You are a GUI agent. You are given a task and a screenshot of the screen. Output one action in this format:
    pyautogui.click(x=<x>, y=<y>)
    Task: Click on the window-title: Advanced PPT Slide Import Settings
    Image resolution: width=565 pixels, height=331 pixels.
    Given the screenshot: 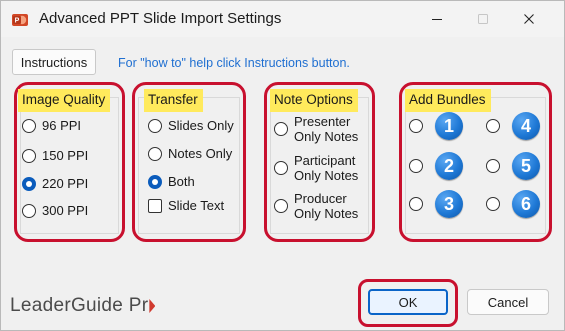 What is the action you would take?
    pyautogui.click(x=160, y=18)
    